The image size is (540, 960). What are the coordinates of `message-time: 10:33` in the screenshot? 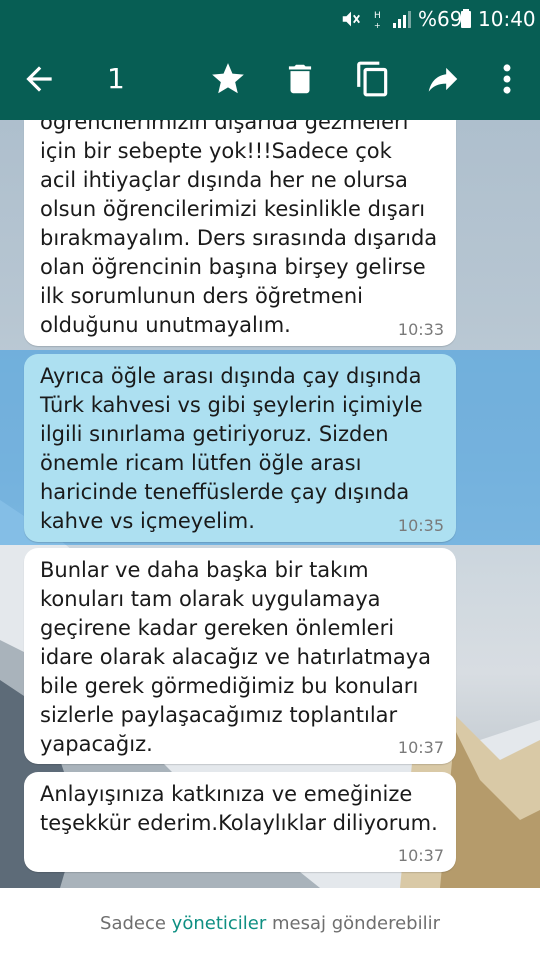 It's located at (420, 329).